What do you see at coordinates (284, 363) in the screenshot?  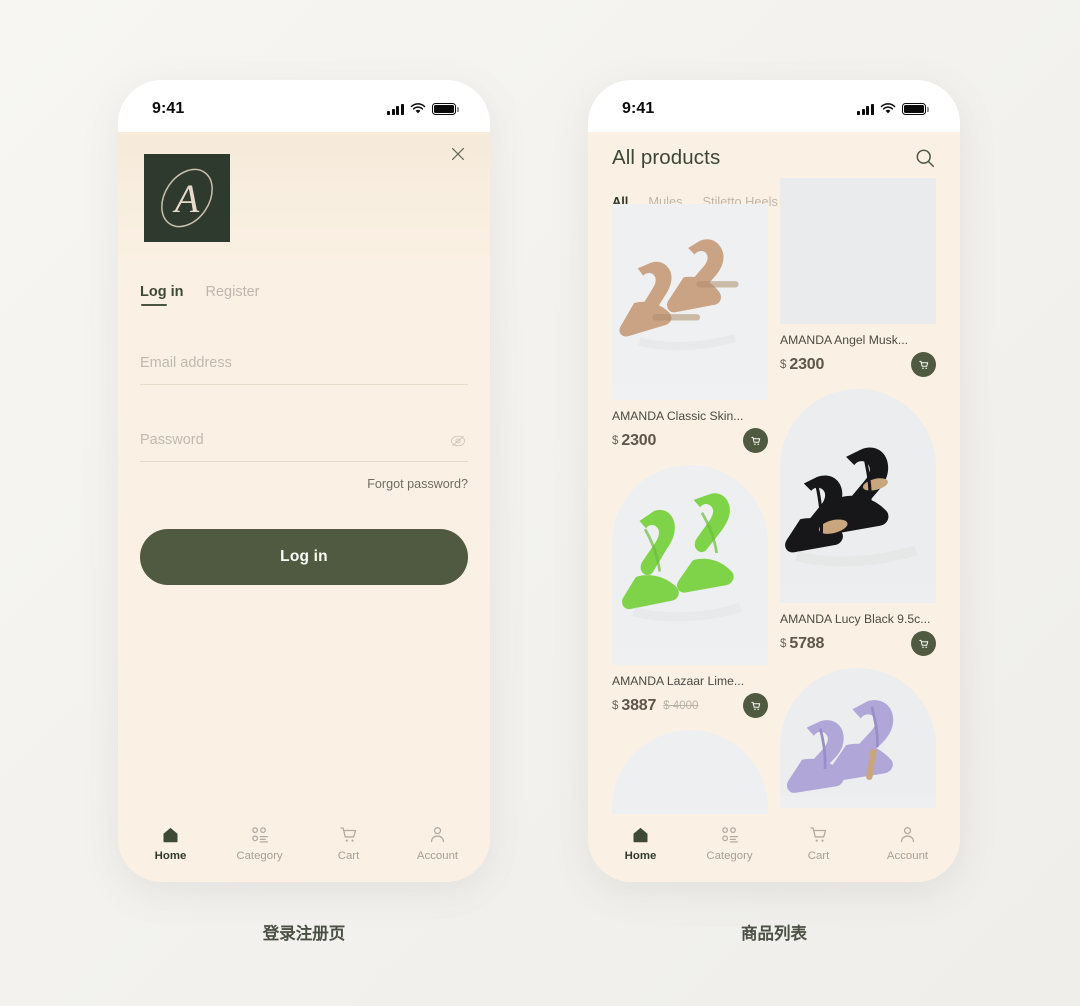 I see `email-input` at bounding box center [284, 363].